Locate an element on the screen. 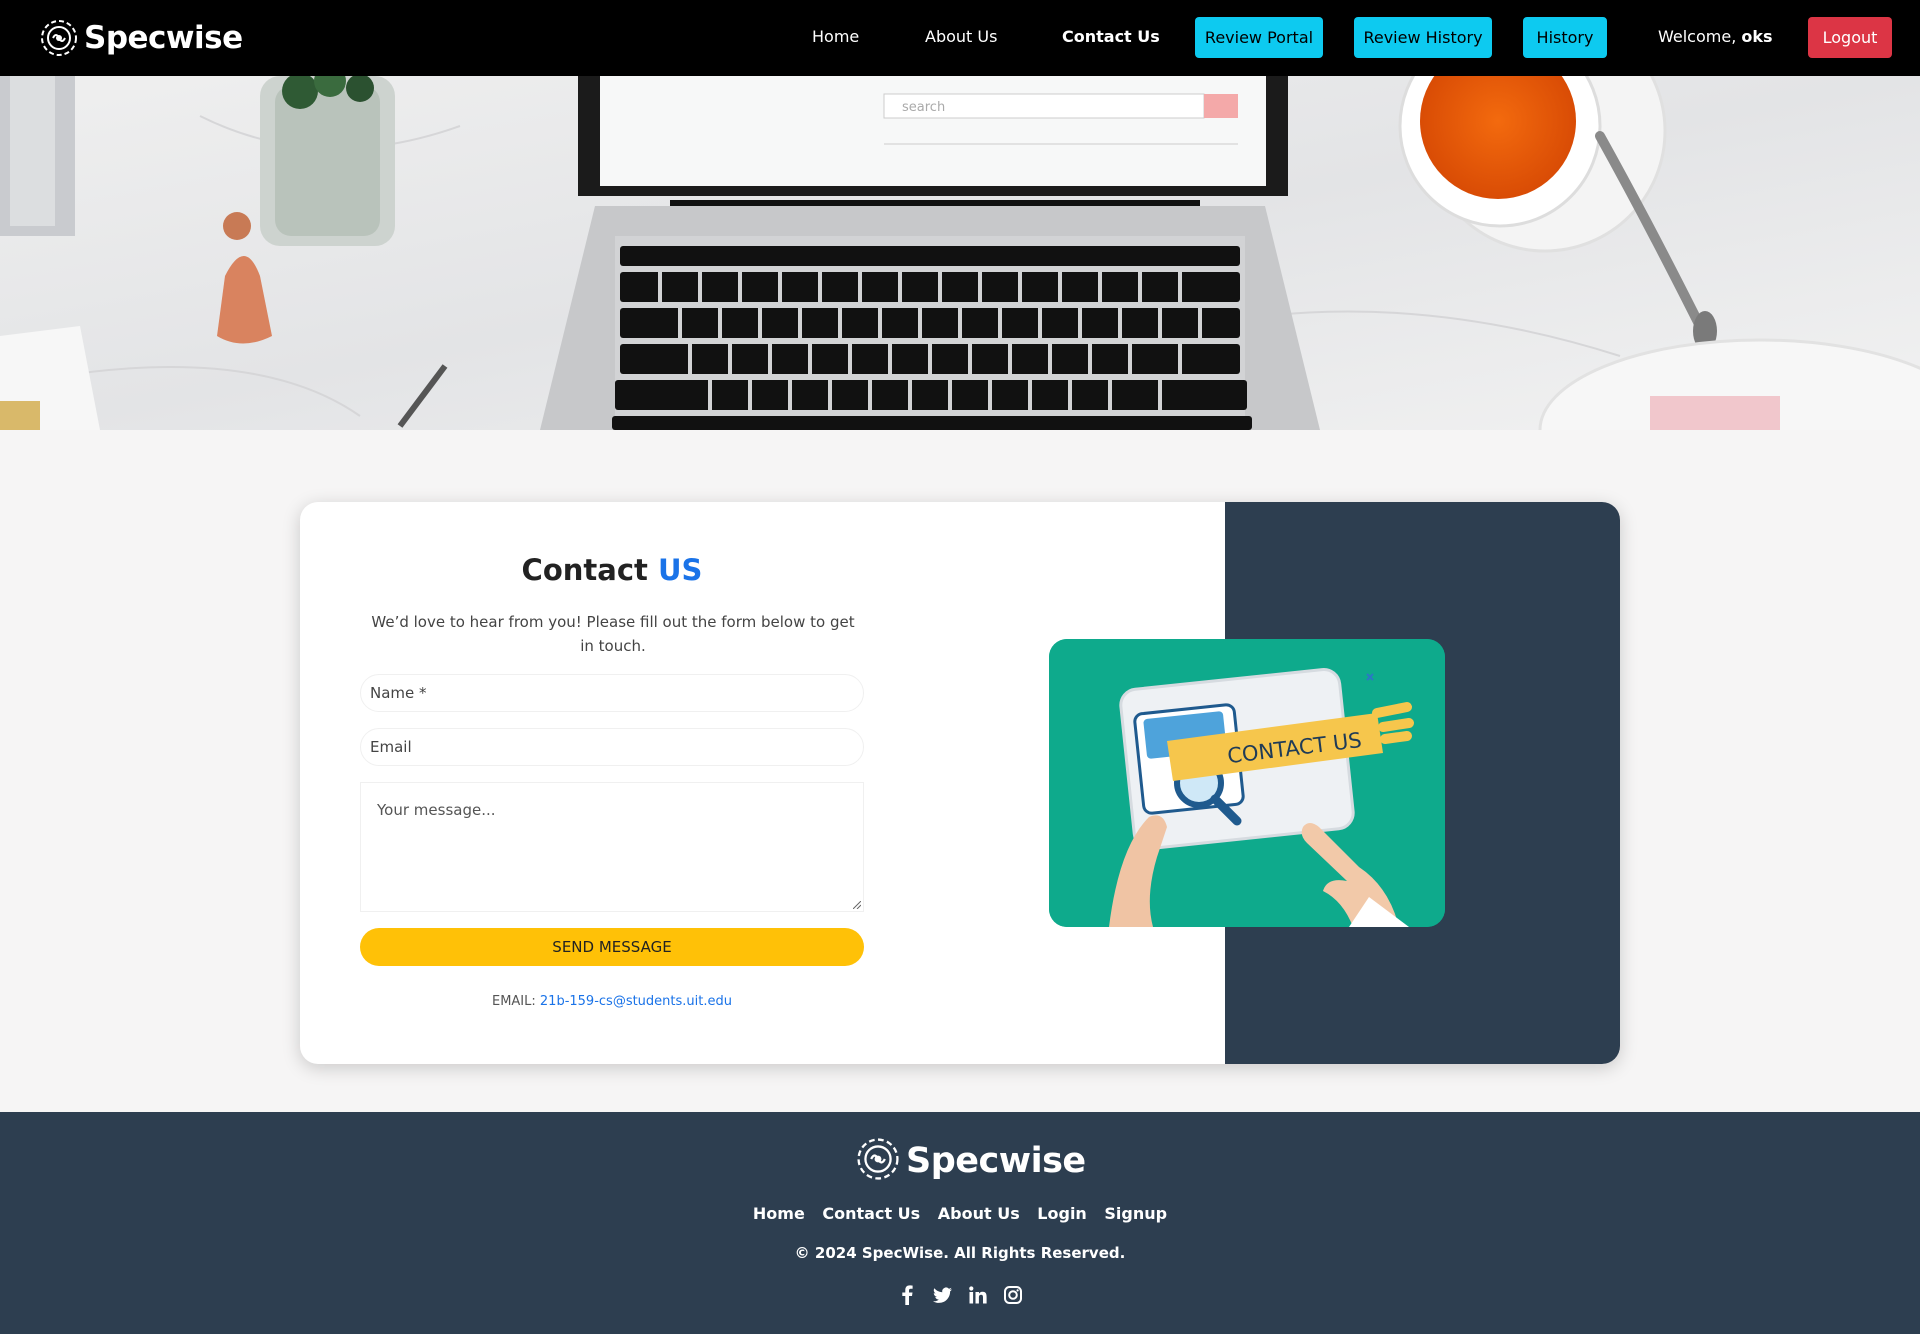 Image resolution: width=1920 pixels, height=1334 pixels. footer-brand-logo: Specwise is located at coordinates (970, 1161).